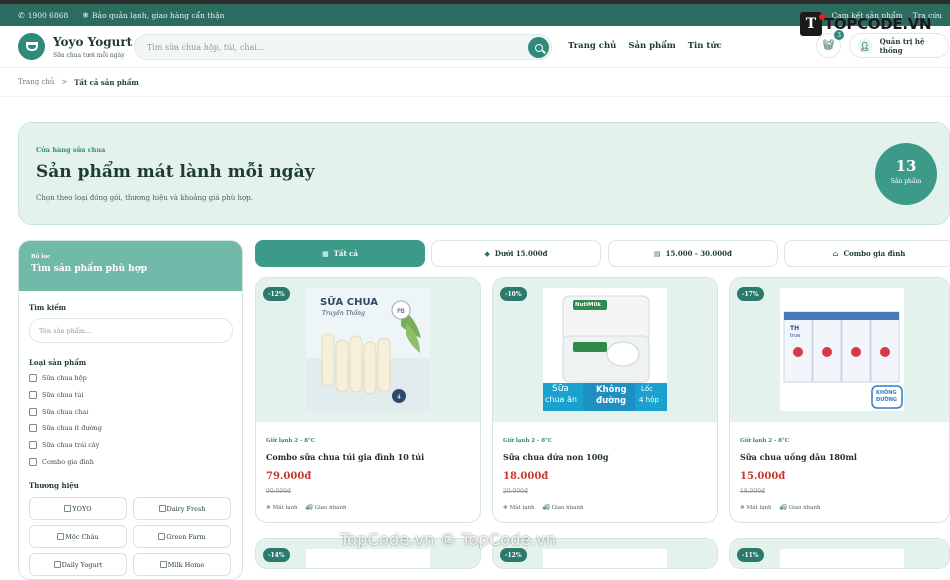  Describe the element at coordinates (592, 46) in the screenshot. I see `nav-home: Trang chủ` at that location.